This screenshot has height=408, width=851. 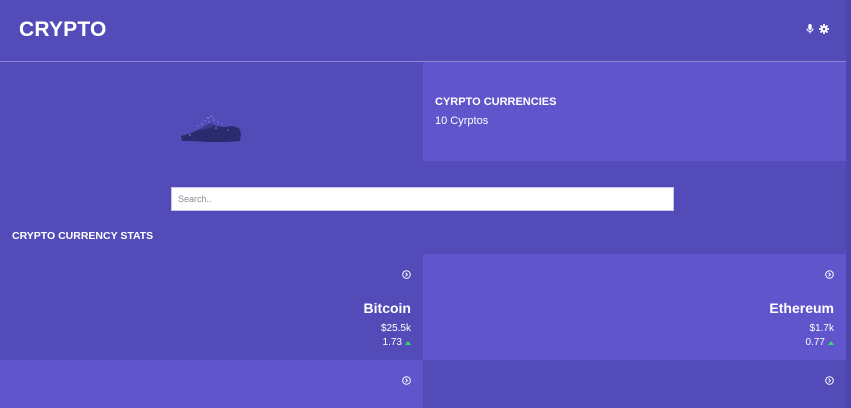 I want to click on search-box, so click(x=422, y=199).